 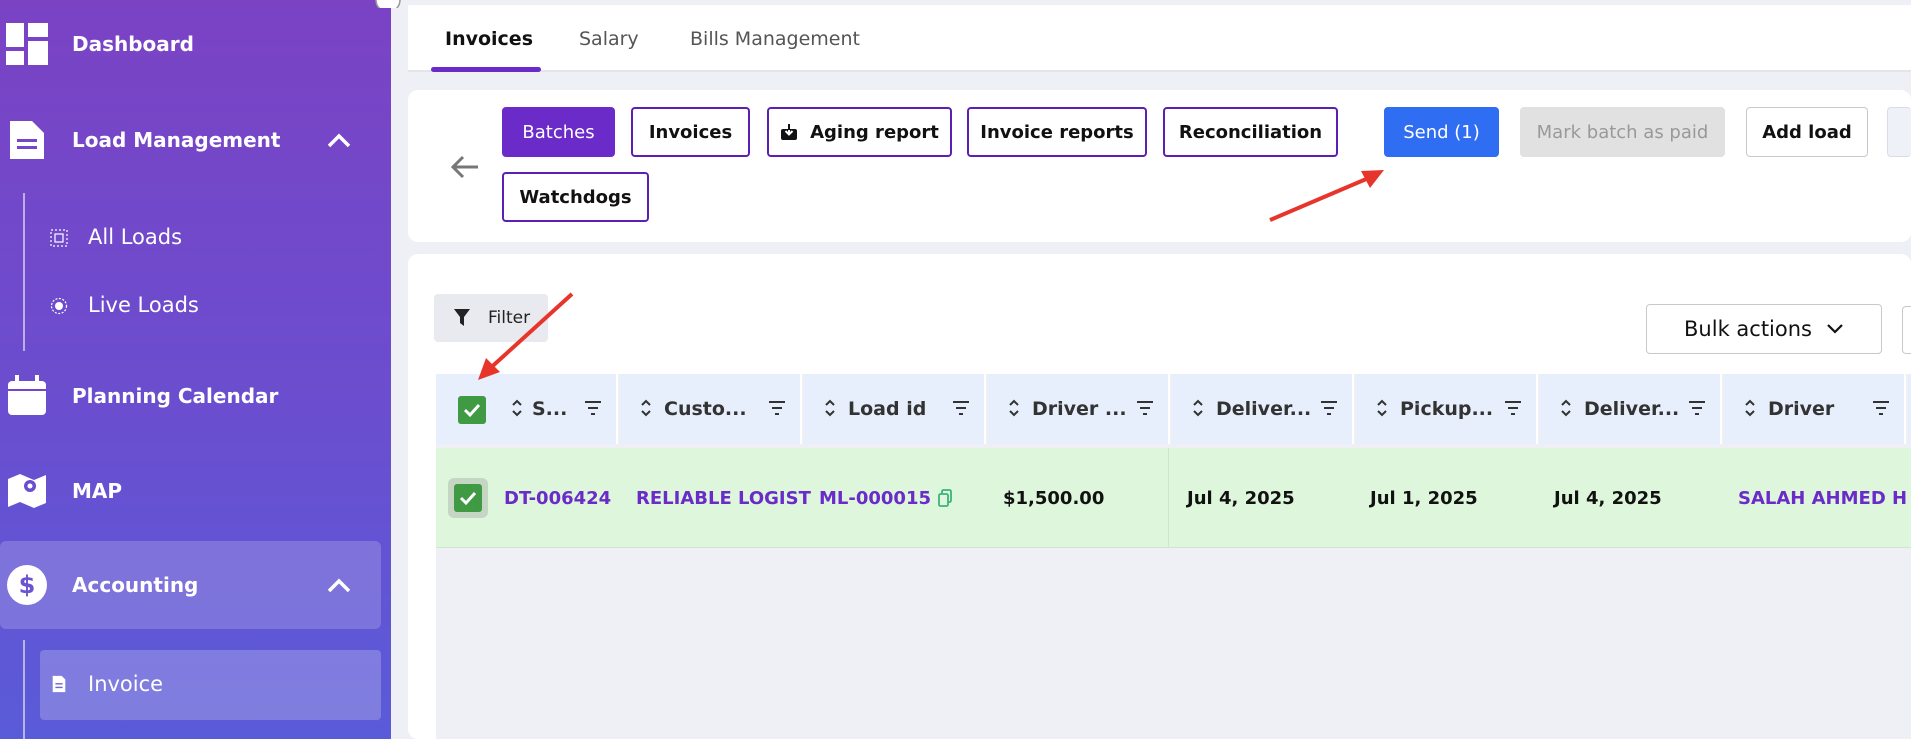 I want to click on sidebar-item-dashboard: Dashboard, so click(x=190, y=44).